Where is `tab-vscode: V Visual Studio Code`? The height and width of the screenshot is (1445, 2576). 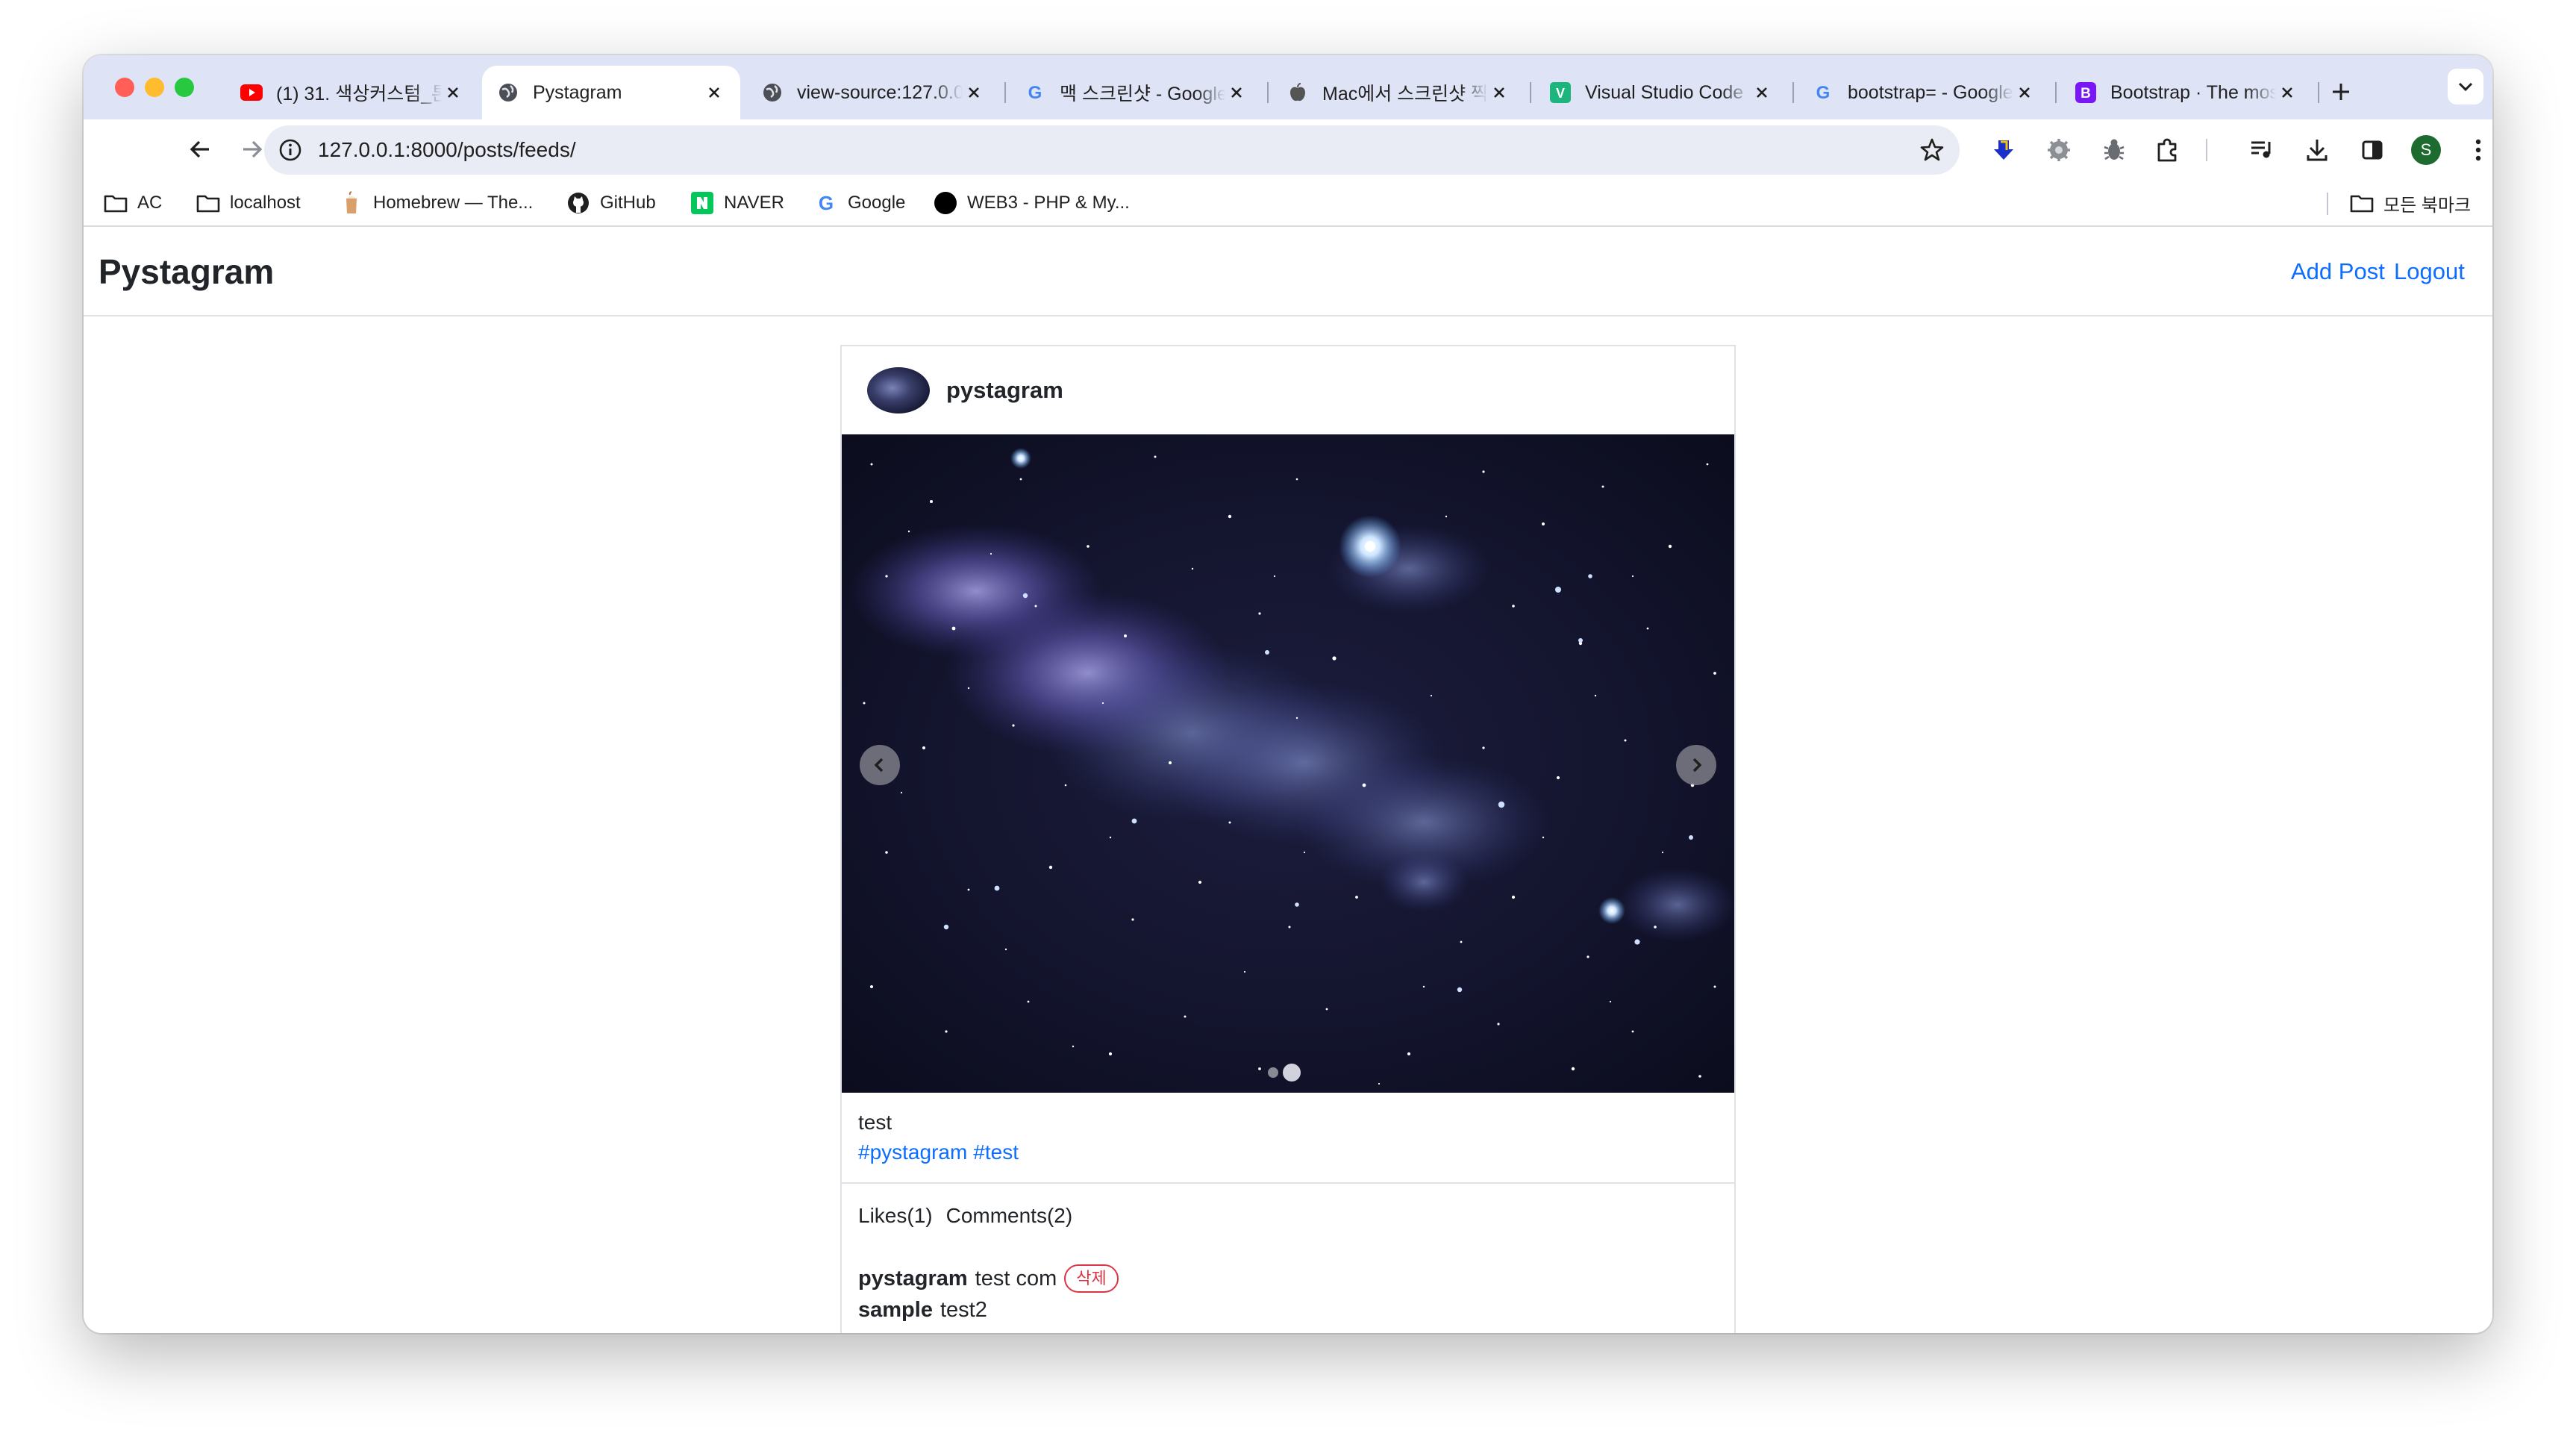
tab-vscode: V Visual Studio Code is located at coordinates (1661, 92).